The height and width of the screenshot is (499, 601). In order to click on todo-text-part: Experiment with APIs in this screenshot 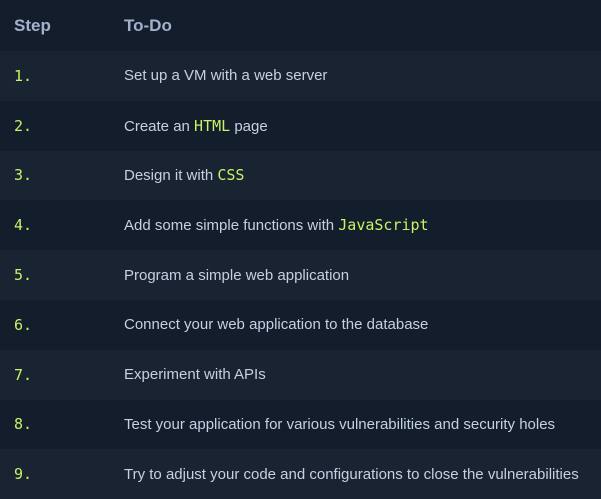, I will do `click(195, 375)`.